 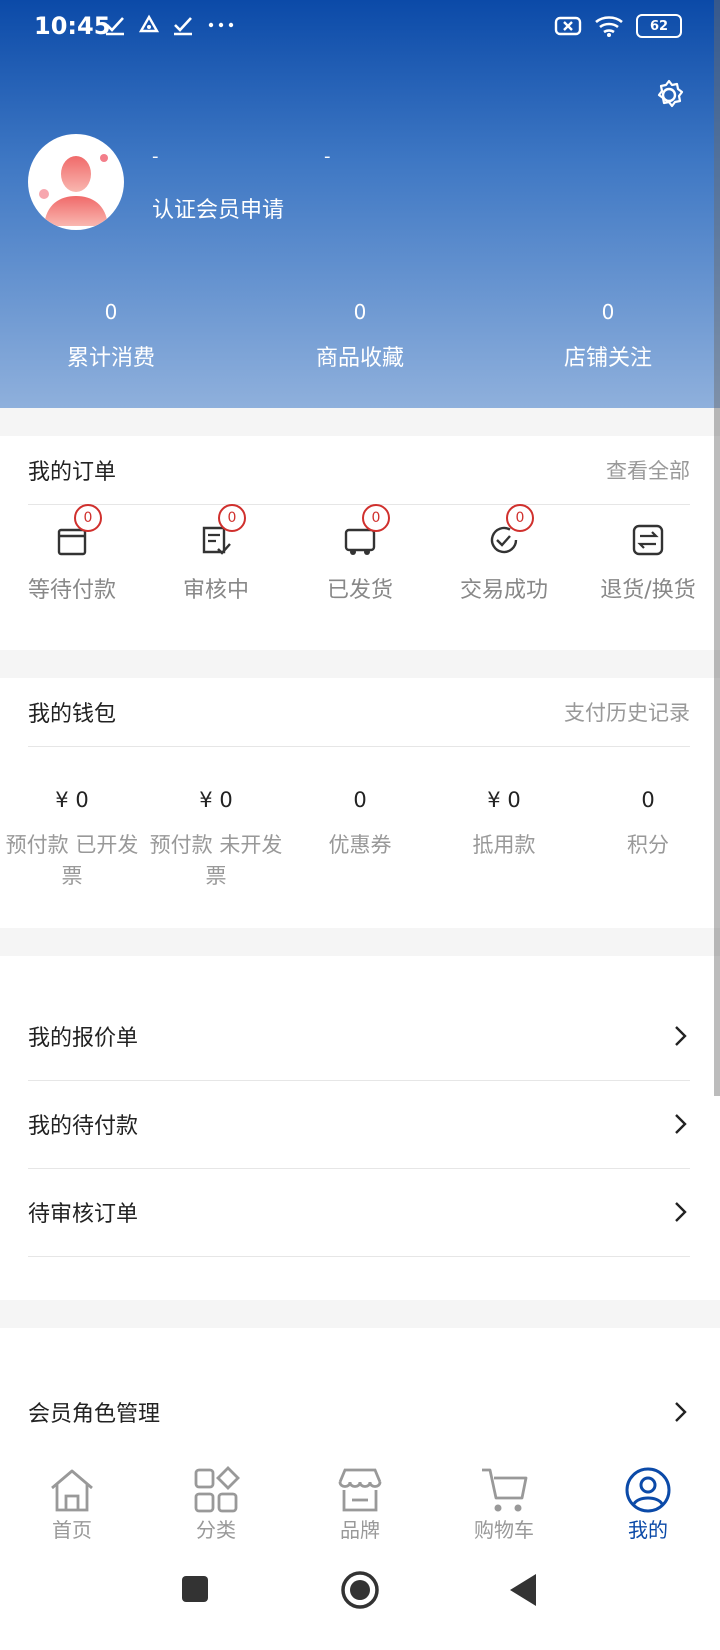 What do you see at coordinates (195, 1589) in the screenshot?
I see `recent-apps-icon` at bounding box center [195, 1589].